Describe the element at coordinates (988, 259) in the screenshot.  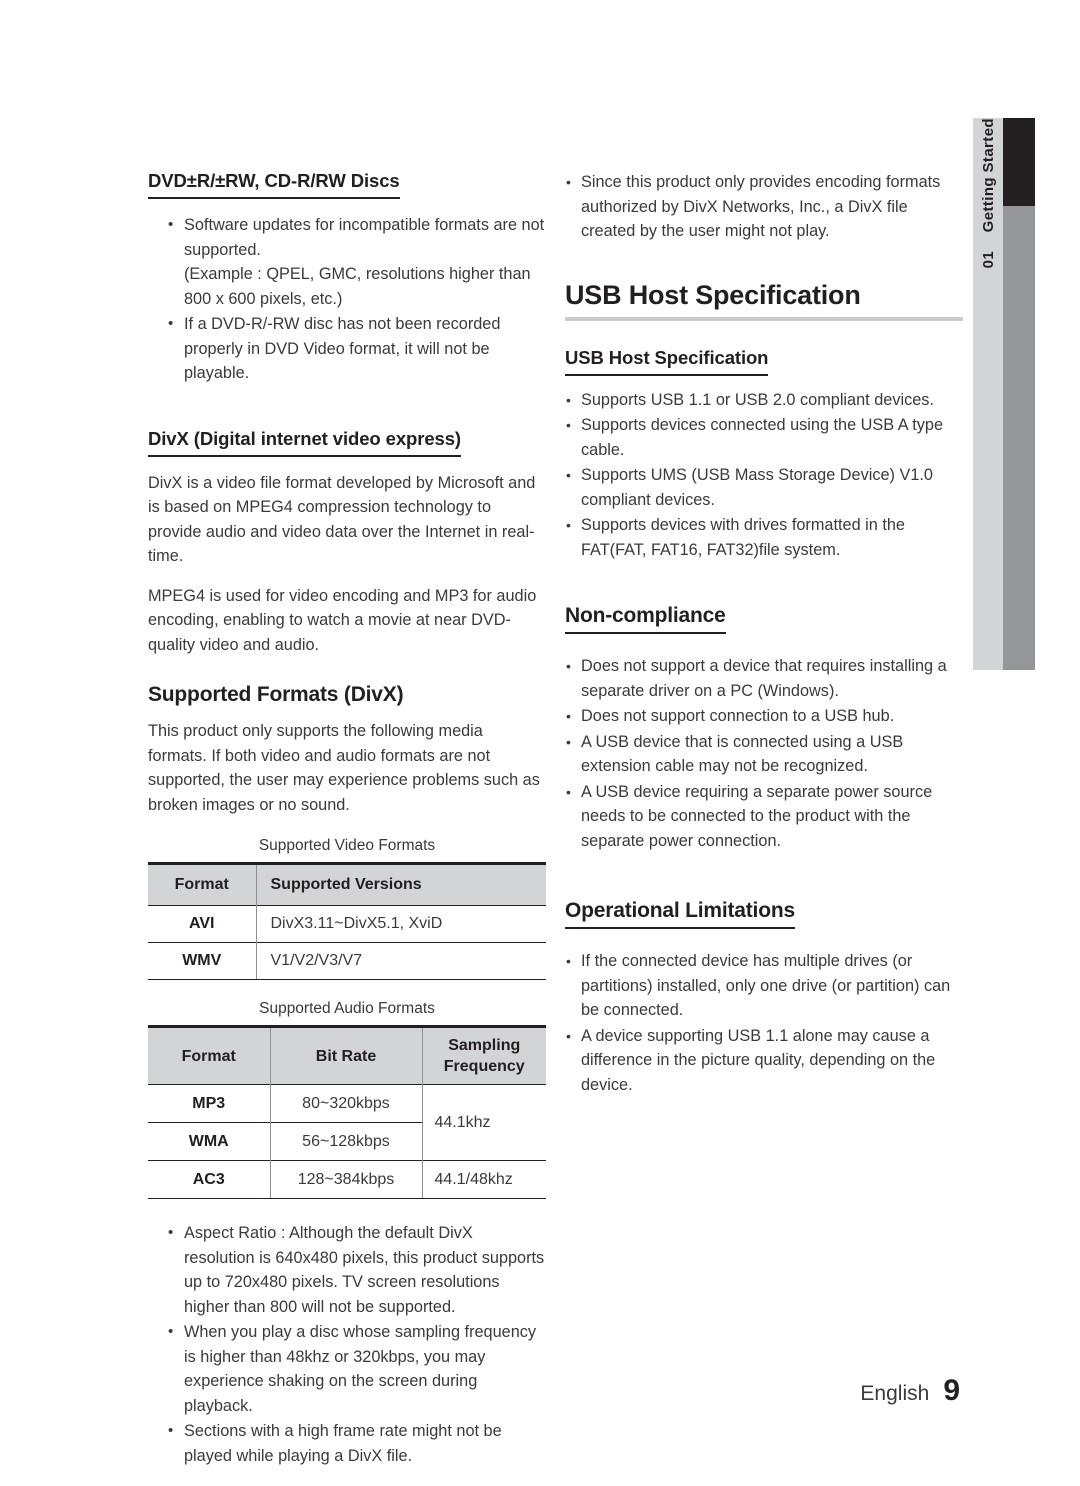
I see `side-tab-number: 01` at that location.